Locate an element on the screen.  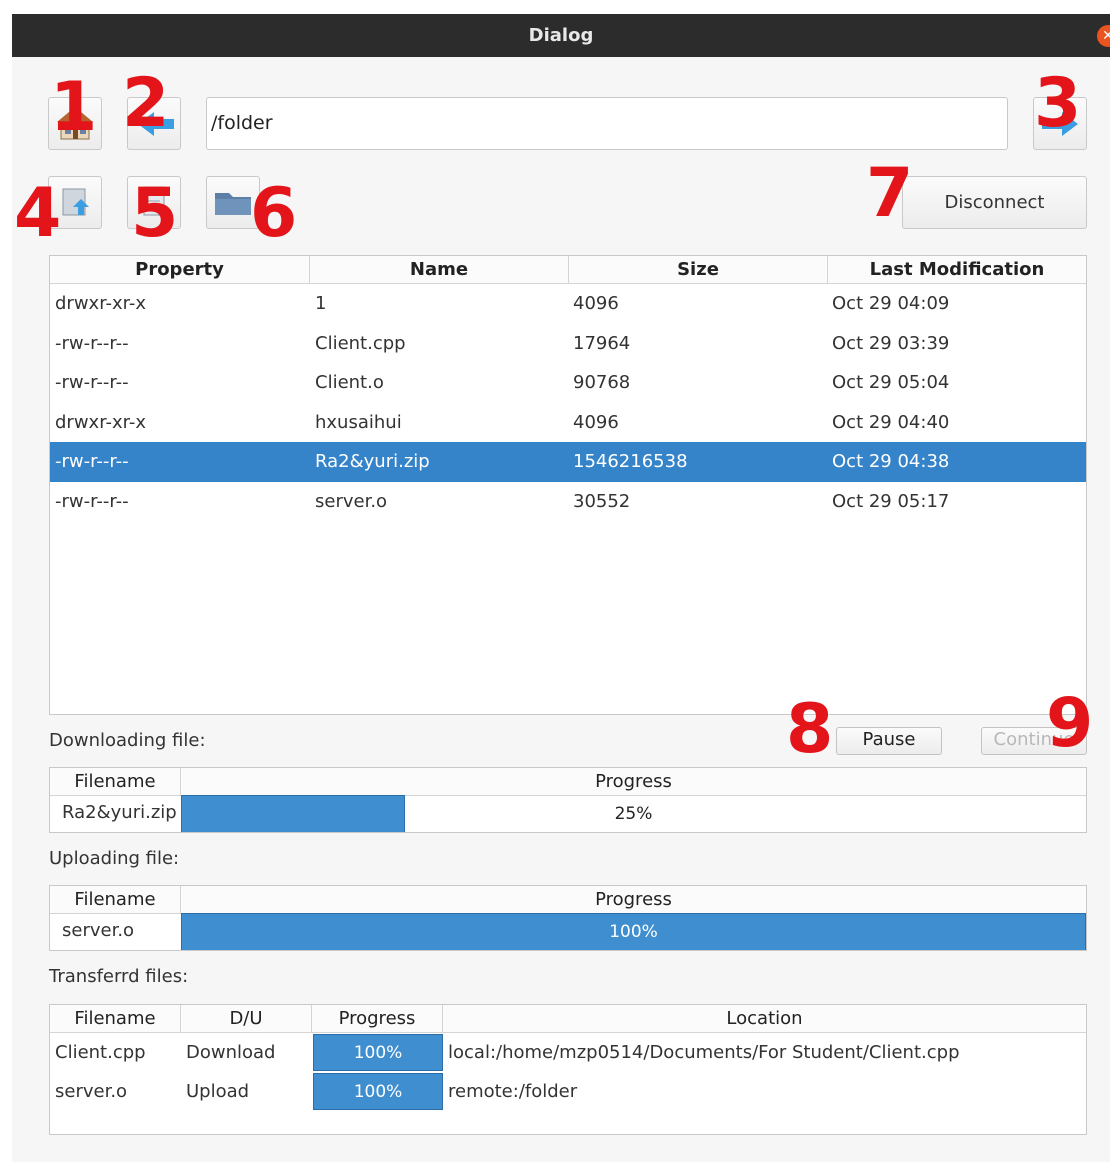
table-row: -rw-r--r-- Client.o 90768 Oct 29 05:04 is located at coordinates (568, 383).